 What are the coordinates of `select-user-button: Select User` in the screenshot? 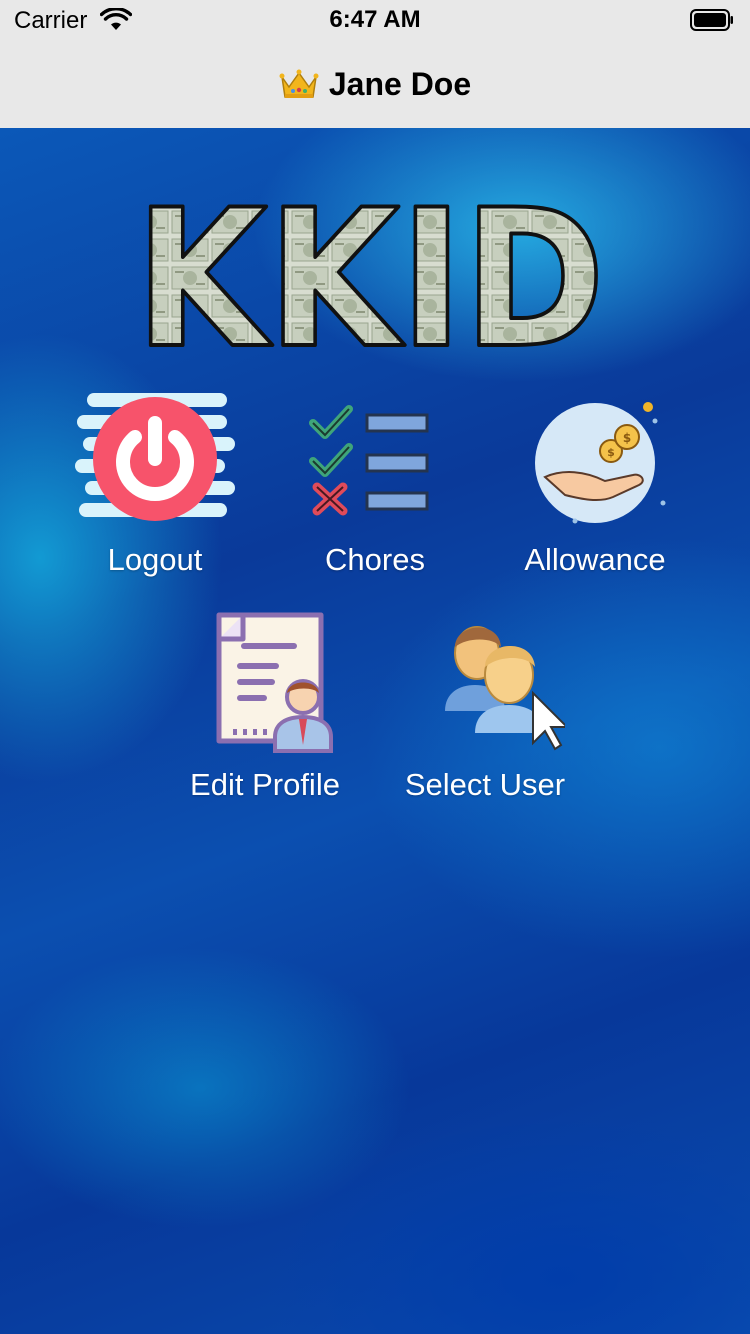 It's located at (485, 704).